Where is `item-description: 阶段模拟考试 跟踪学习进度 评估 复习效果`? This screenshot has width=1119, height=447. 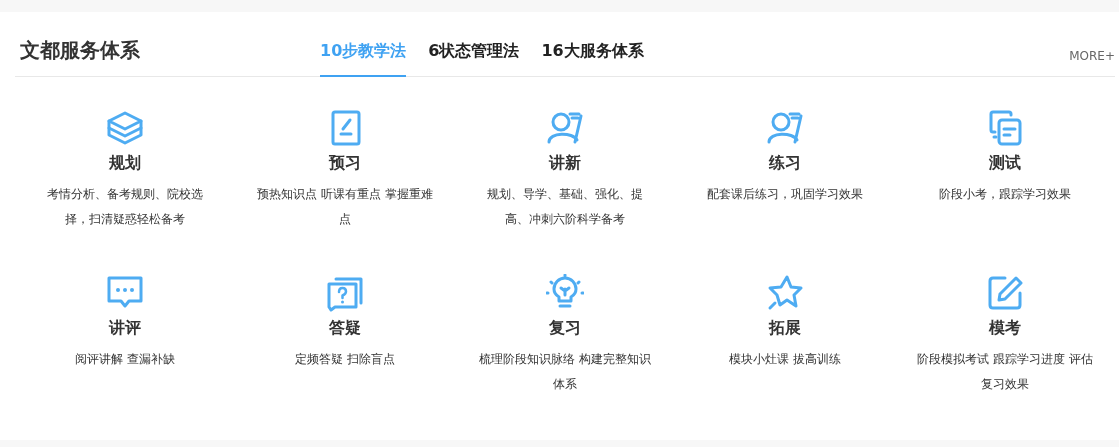 item-description: 阶段模拟考试 跟踪学习进度 评估 复习效果 is located at coordinates (1005, 372).